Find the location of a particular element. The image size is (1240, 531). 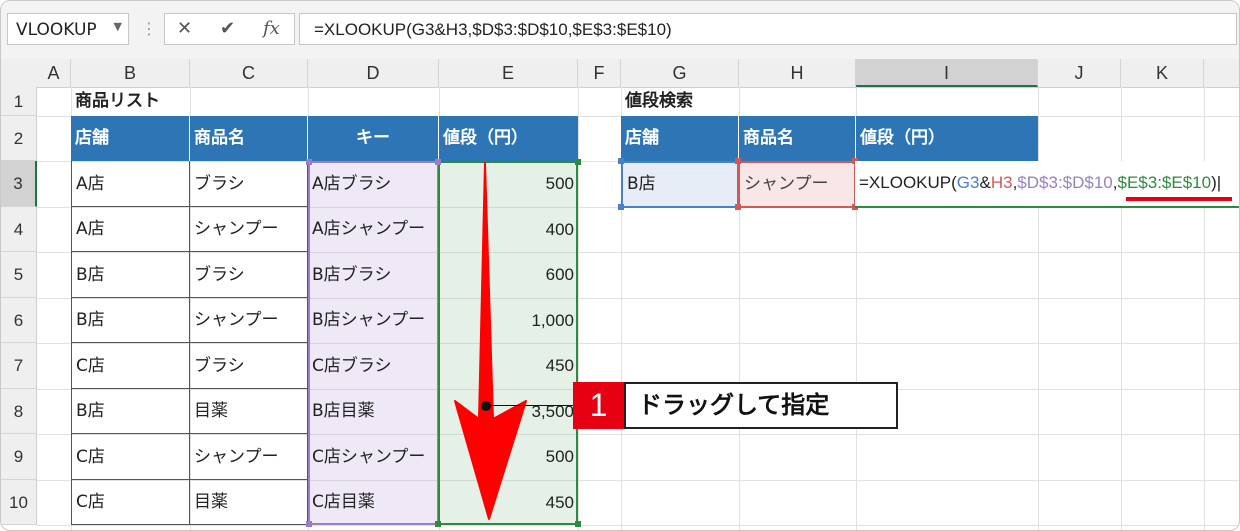

header-price: 値段（円） is located at coordinates (508, 138).